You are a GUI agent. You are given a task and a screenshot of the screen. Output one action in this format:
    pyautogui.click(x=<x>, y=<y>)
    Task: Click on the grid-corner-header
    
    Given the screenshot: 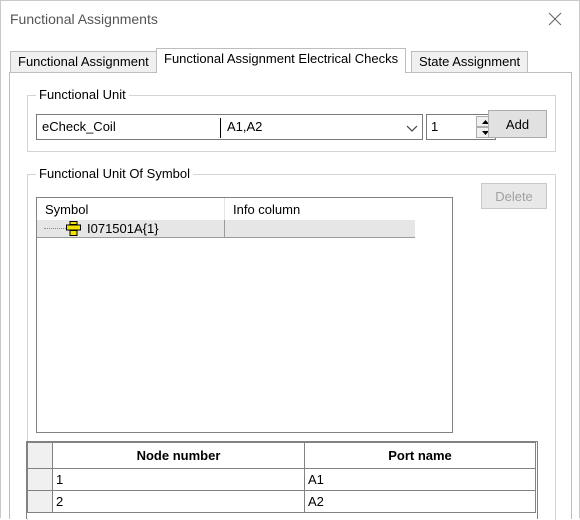 What is the action you would take?
    pyautogui.click(x=40, y=455)
    